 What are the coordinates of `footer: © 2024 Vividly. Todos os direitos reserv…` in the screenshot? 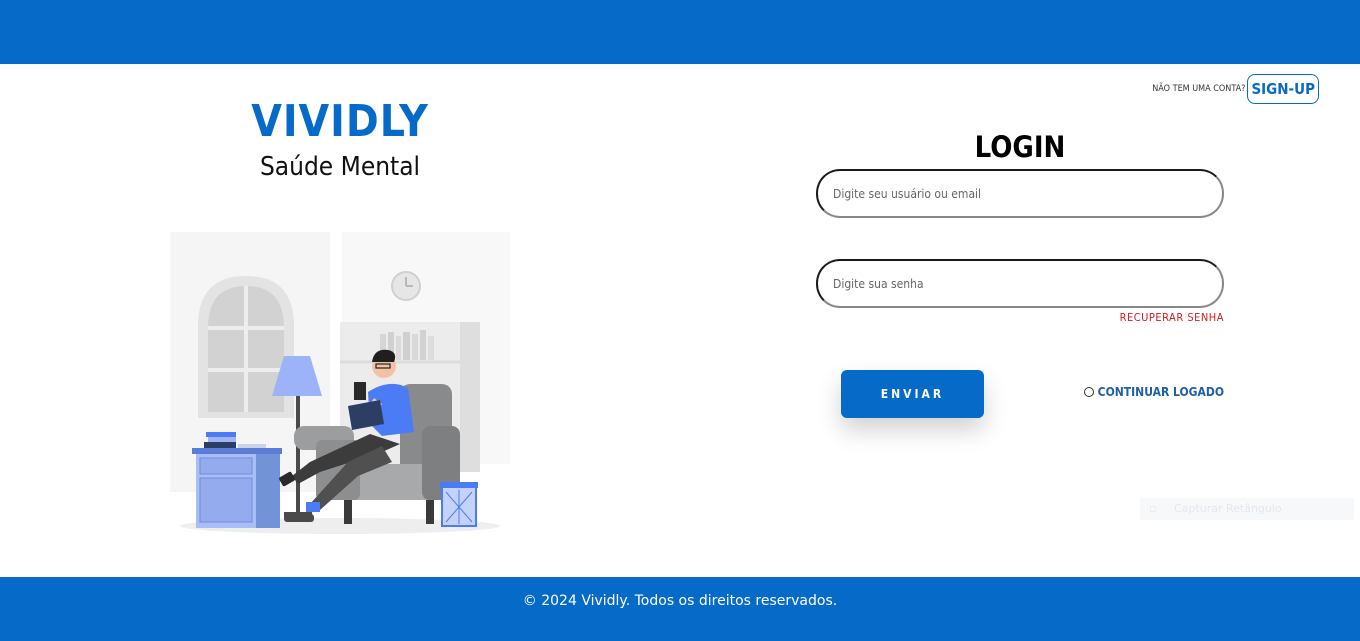 It's located at (680, 609).